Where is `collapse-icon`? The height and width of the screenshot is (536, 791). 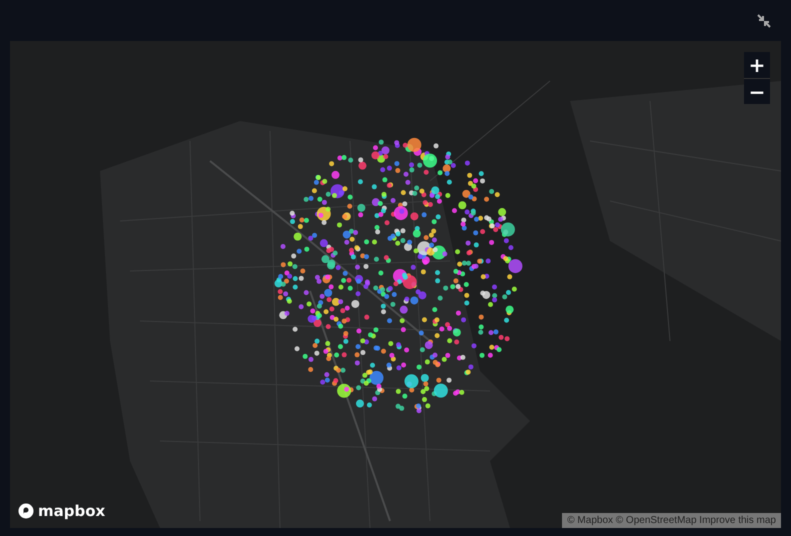 collapse-icon is located at coordinates (764, 21).